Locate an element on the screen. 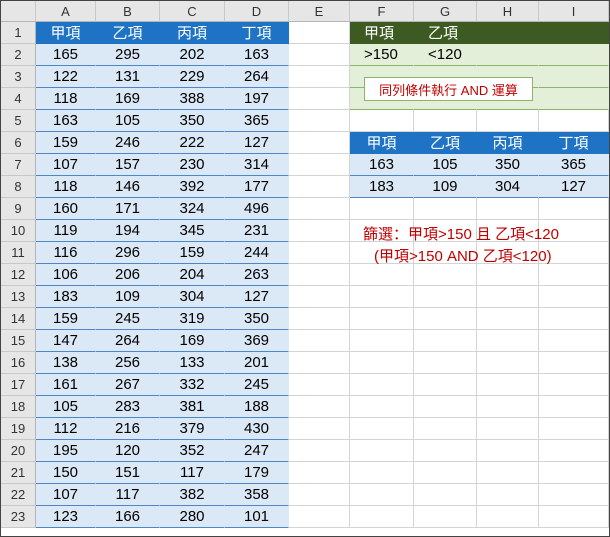 The width and height of the screenshot is (610, 537). main-data-cell: 345 is located at coordinates (192, 231).